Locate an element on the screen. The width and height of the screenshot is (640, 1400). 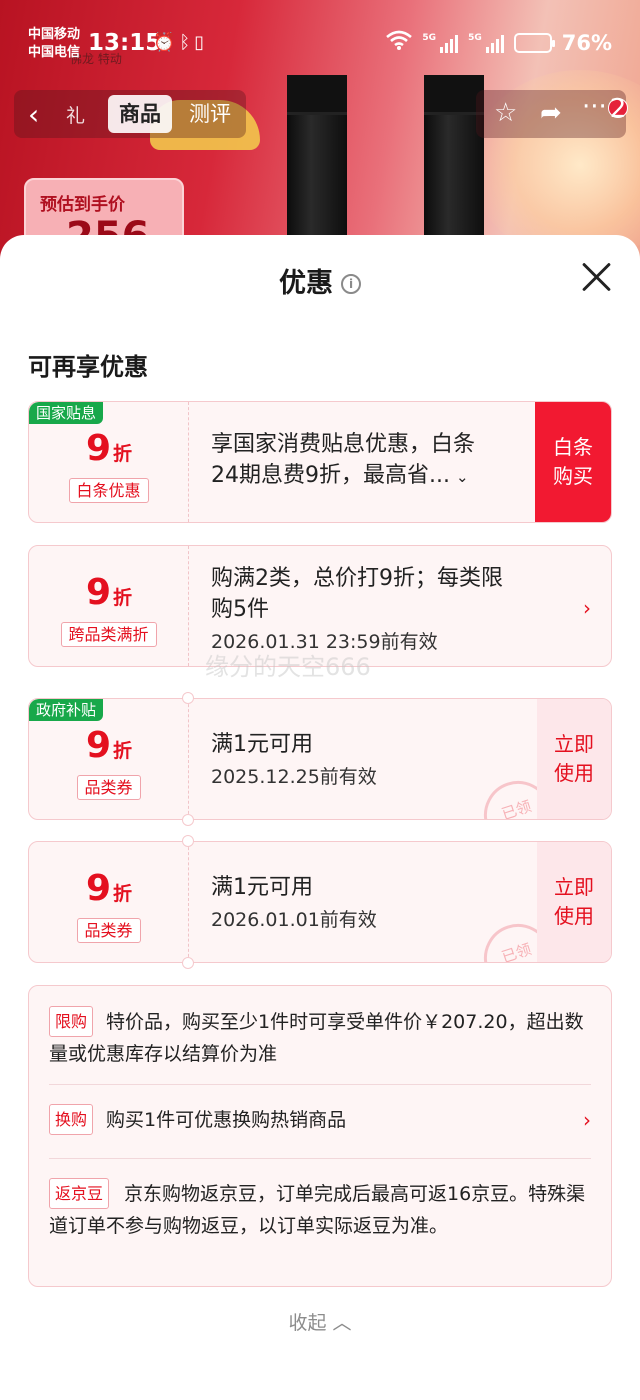
info-icon: i is located at coordinates (351, 284).